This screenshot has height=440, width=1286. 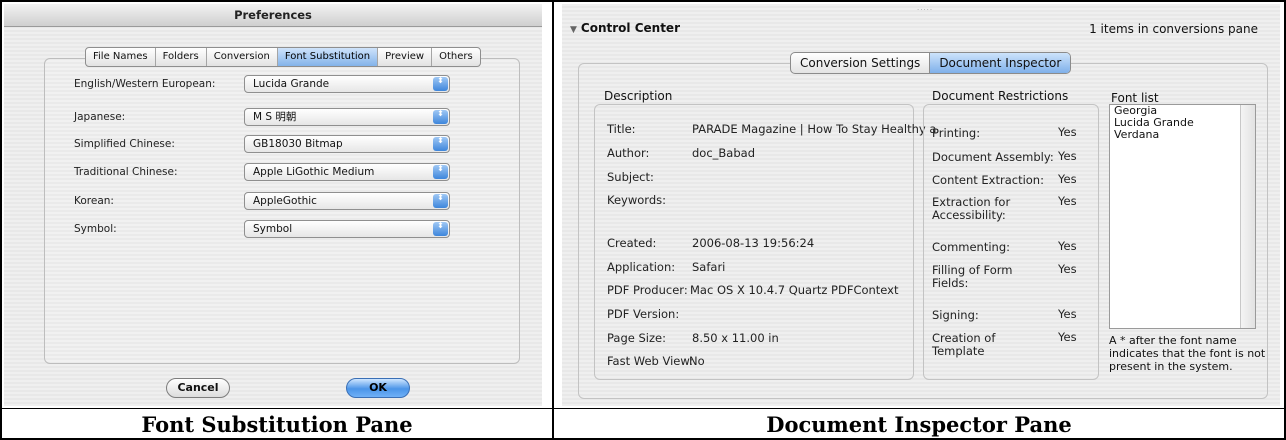 What do you see at coordinates (860, 63) in the screenshot?
I see `tab-conversion-settings: Conversion Settings` at bounding box center [860, 63].